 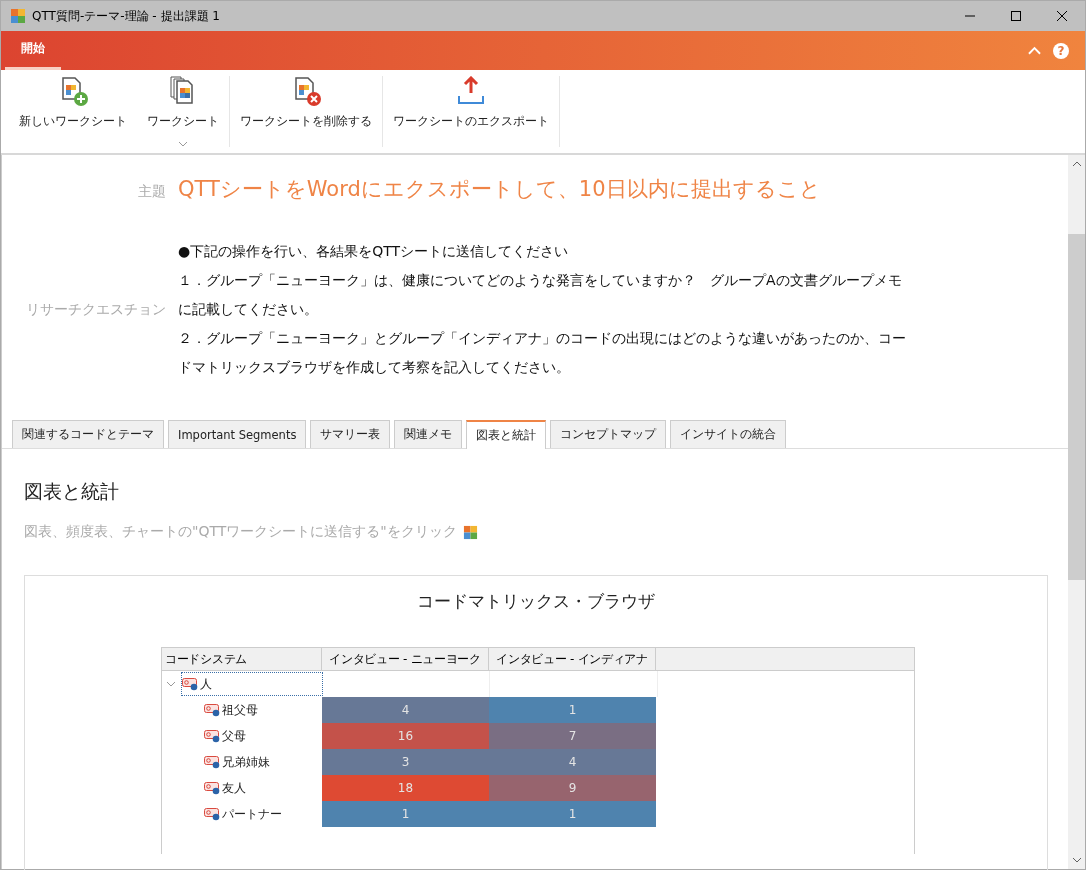 I want to click on subject-label: 主題, so click(x=152, y=192).